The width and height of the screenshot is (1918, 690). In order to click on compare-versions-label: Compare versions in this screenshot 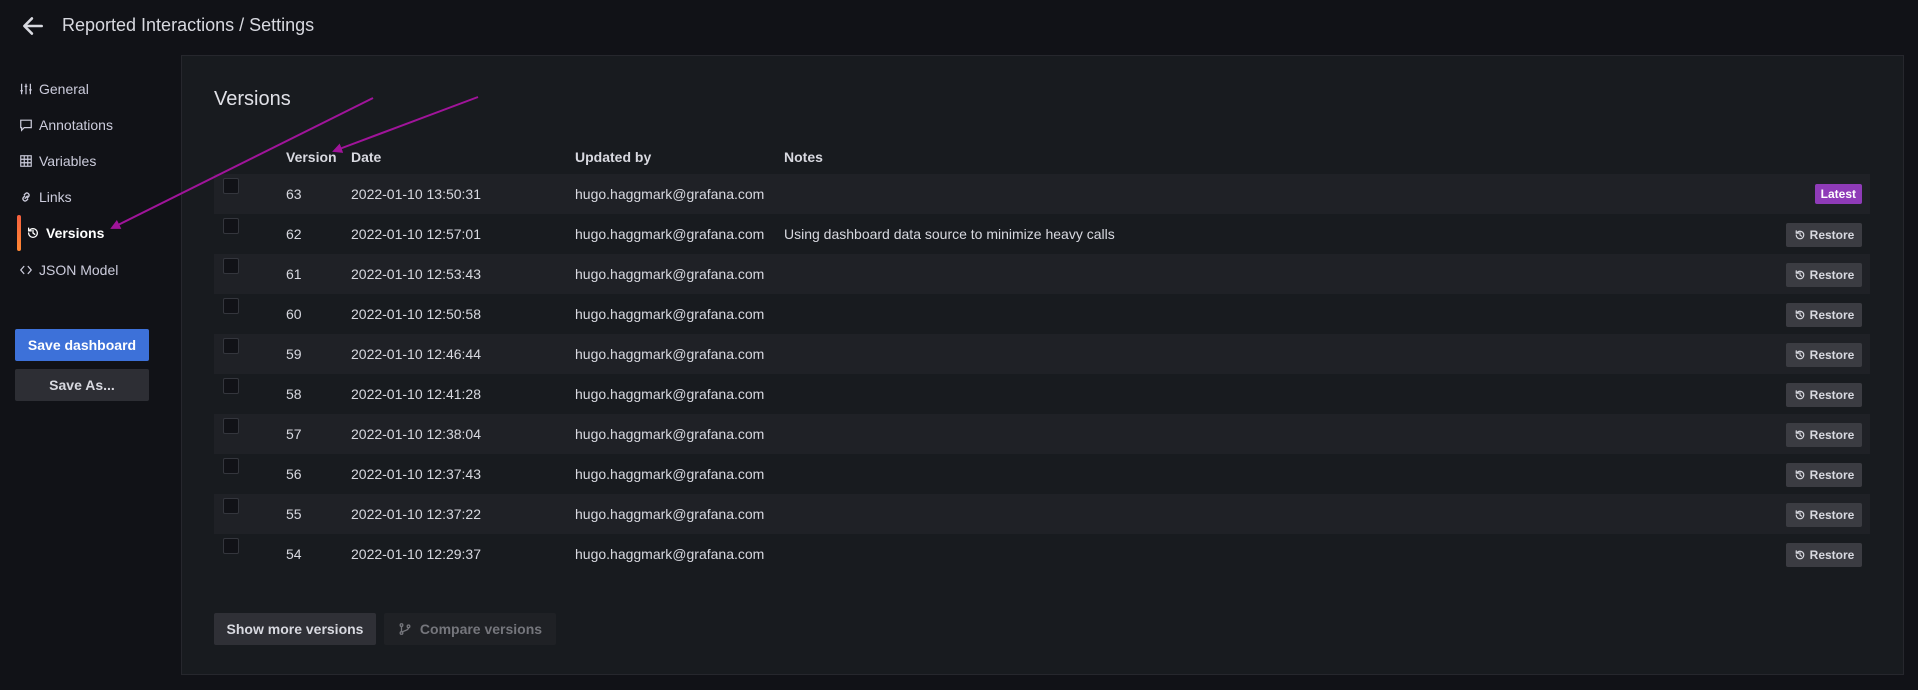, I will do `click(481, 629)`.